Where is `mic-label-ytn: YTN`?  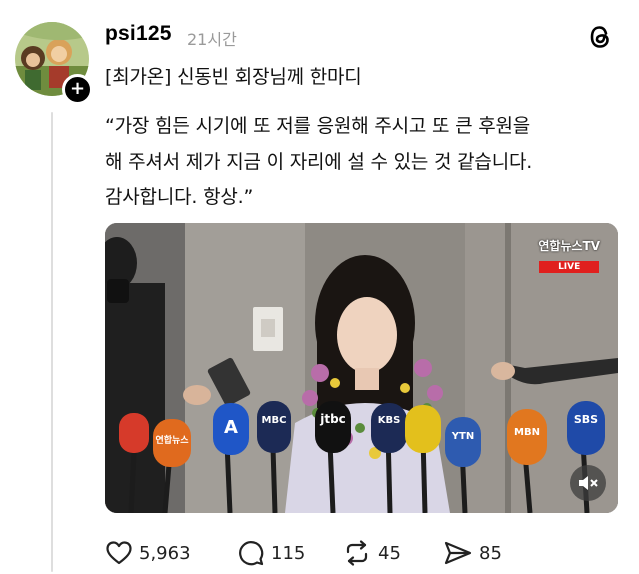 mic-label-ytn: YTN is located at coordinates (462, 436).